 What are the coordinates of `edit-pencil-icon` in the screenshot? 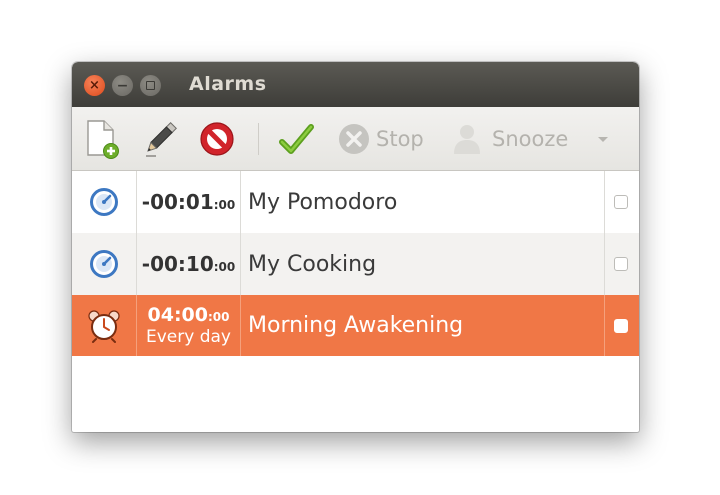 It's located at (161, 139).